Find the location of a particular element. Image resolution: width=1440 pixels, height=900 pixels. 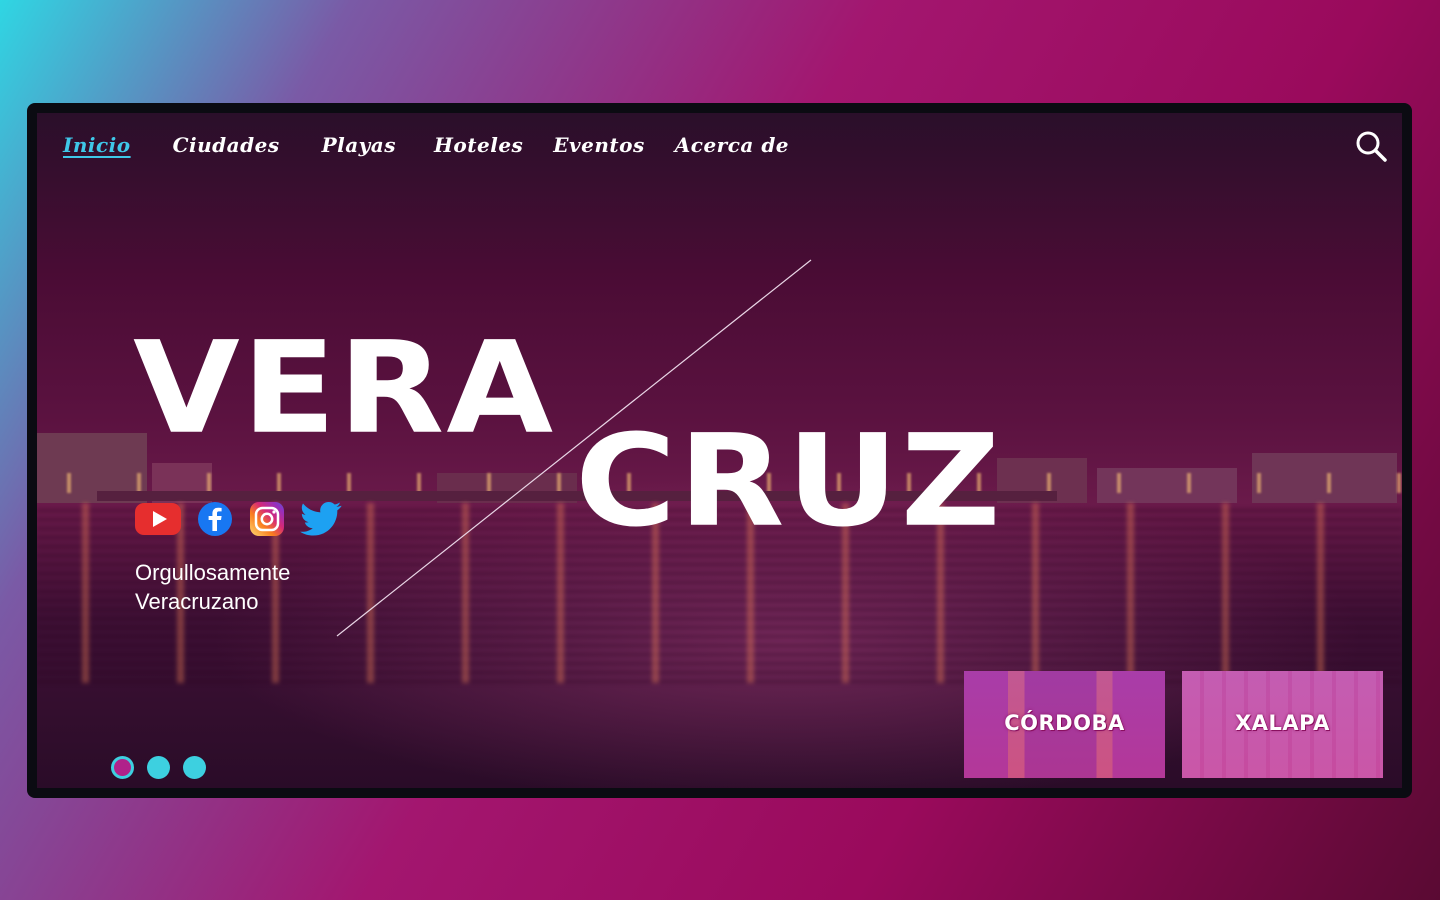

twitter-icon is located at coordinates (321, 519).